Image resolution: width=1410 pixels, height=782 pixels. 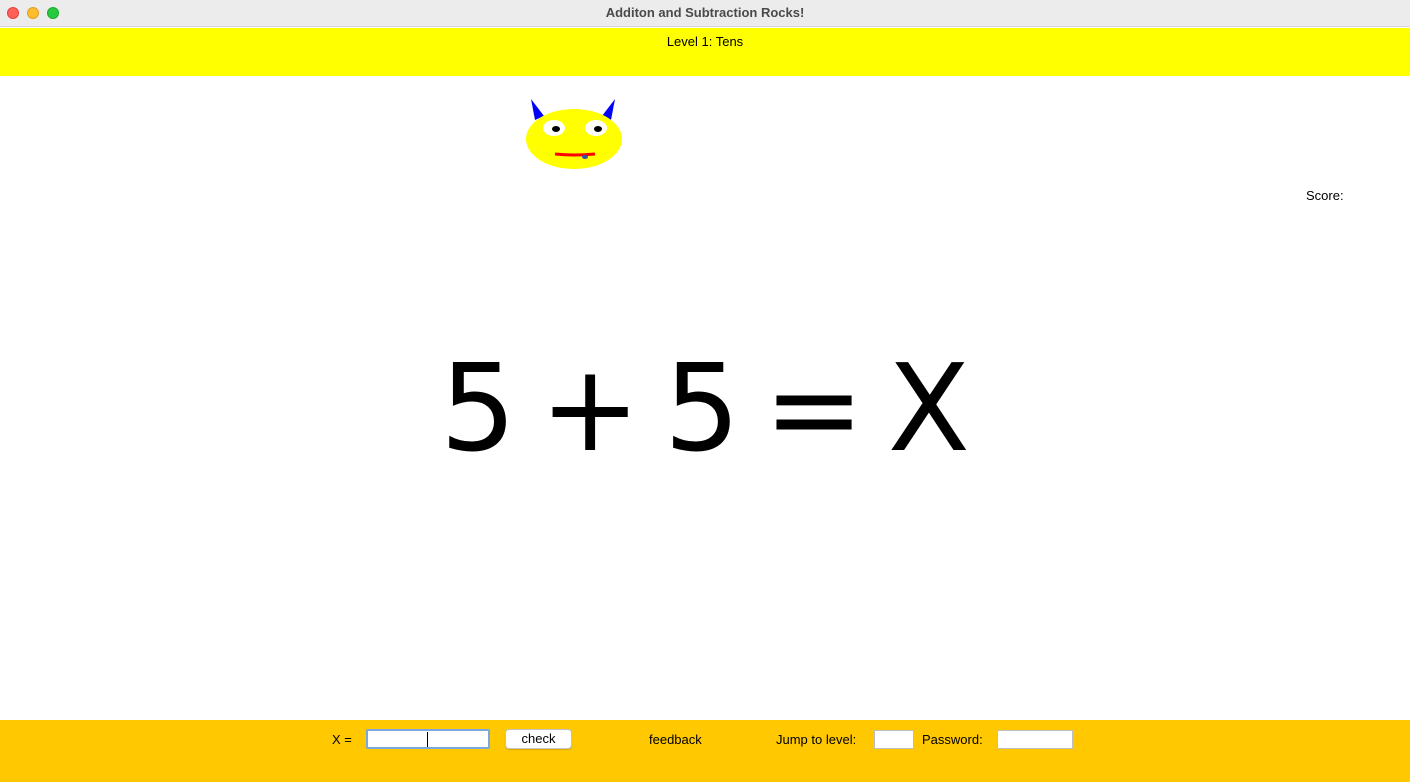 What do you see at coordinates (894, 739) in the screenshot?
I see `jump-to-level-input` at bounding box center [894, 739].